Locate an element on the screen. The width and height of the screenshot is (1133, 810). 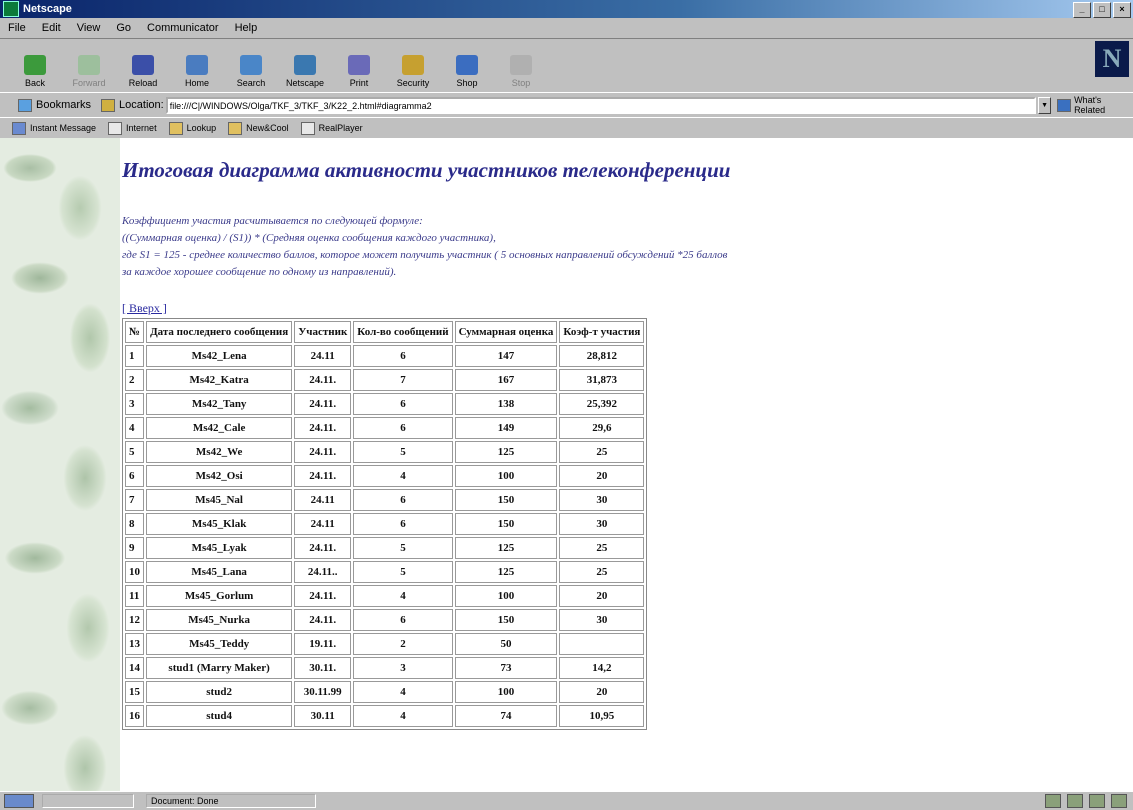
top-link: [ Вверх ] is located at coordinates (144, 308).